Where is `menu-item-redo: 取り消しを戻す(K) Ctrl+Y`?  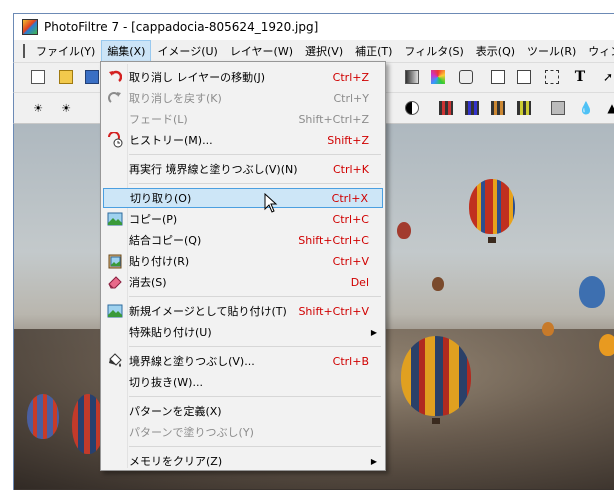 menu-item-redo: 取り消しを戻す(K) Ctrl+Y is located at coordinates (243, 98).